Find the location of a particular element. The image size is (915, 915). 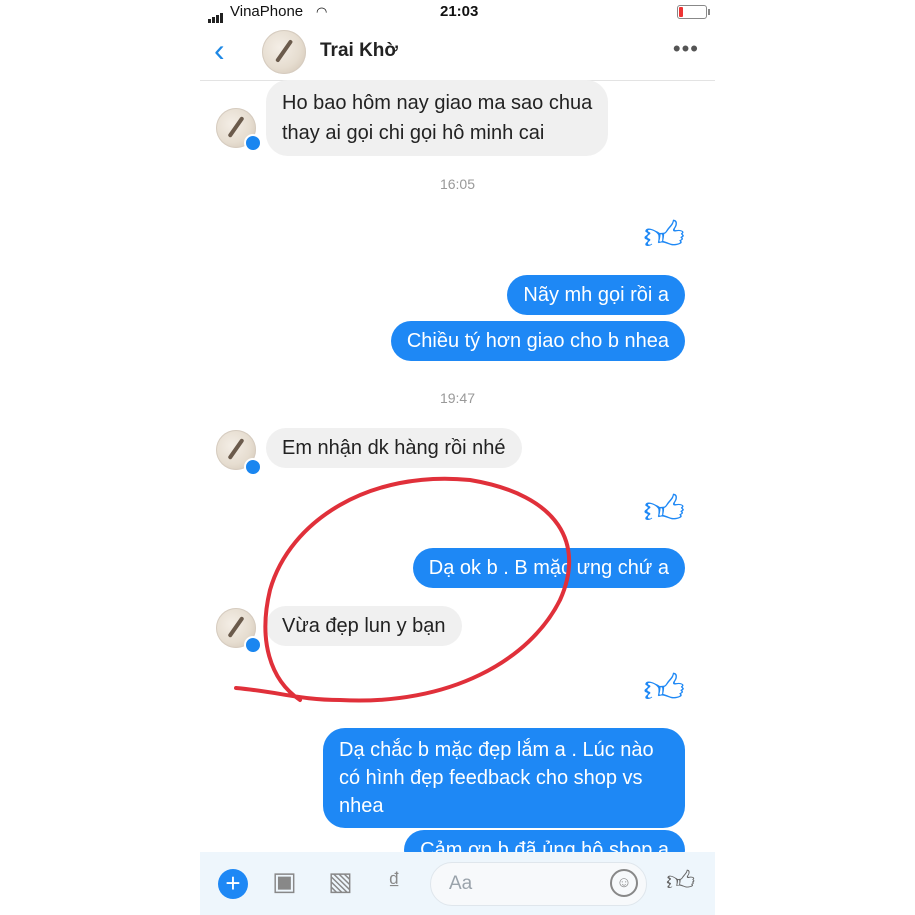

status-bar: VinaPhone ◠ 21:03 is located at coordinates (457, 12).